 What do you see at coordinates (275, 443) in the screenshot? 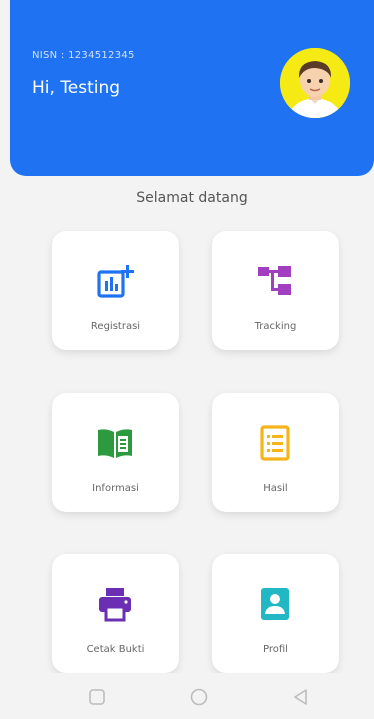
I see `list-document-icon` at bounding box center [275, 443].